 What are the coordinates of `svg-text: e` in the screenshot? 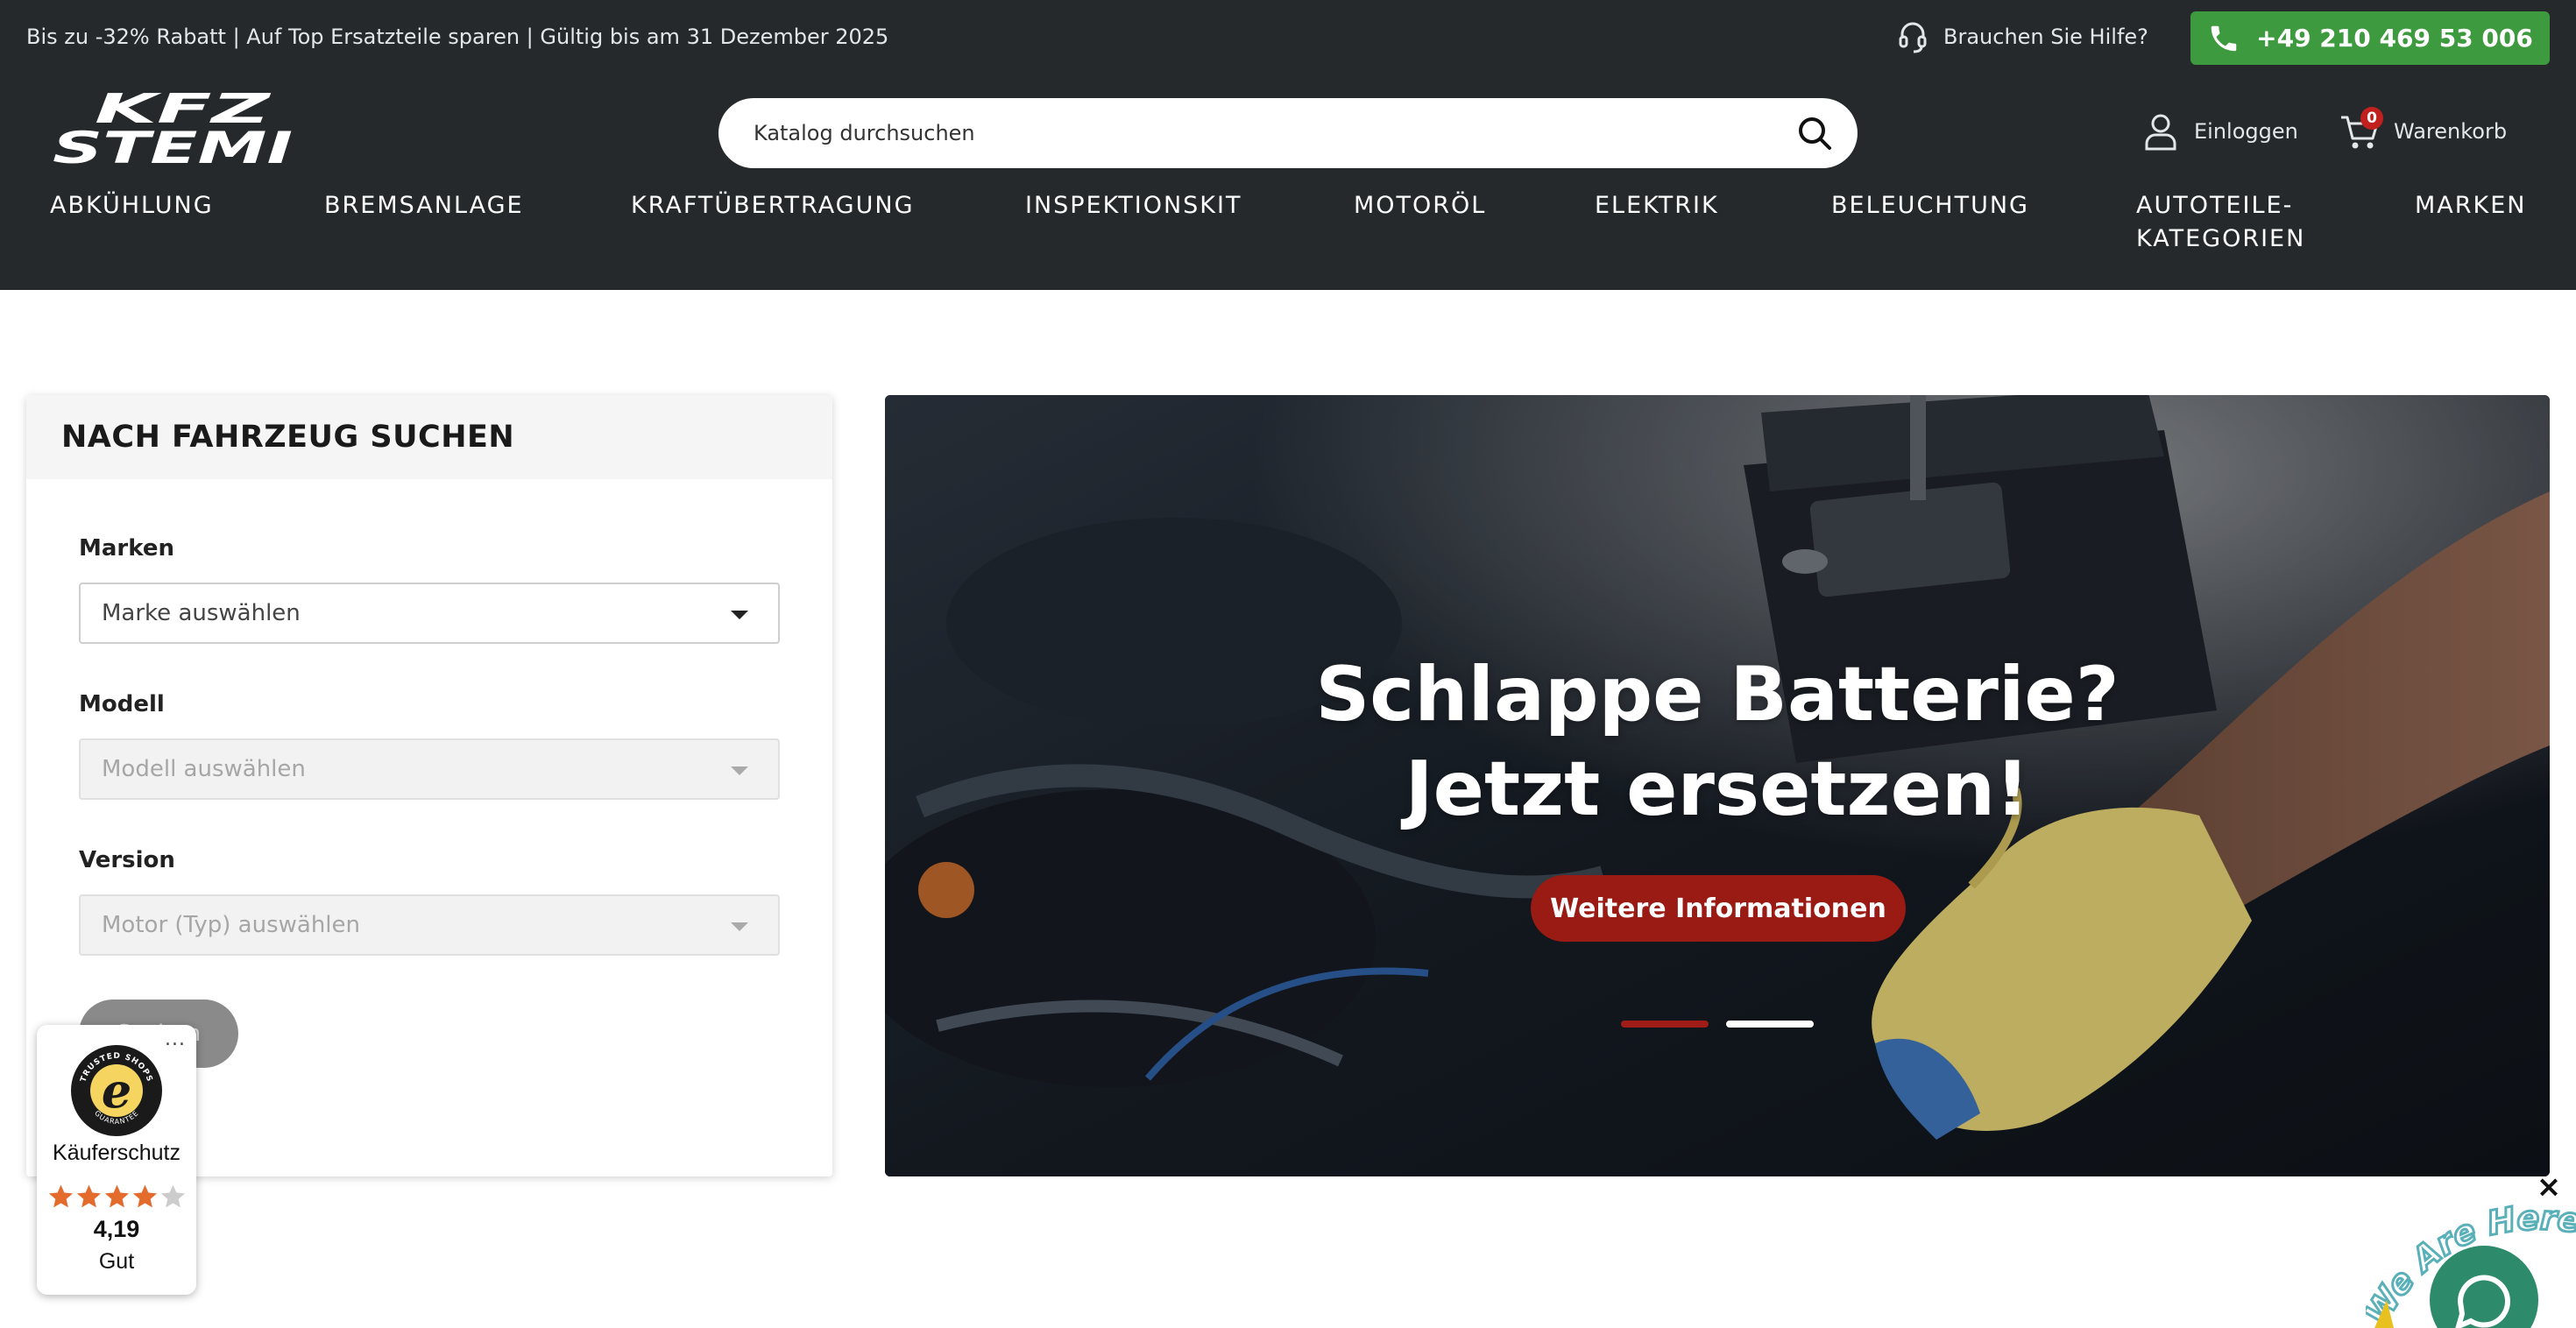 It's located at (116, 1091).